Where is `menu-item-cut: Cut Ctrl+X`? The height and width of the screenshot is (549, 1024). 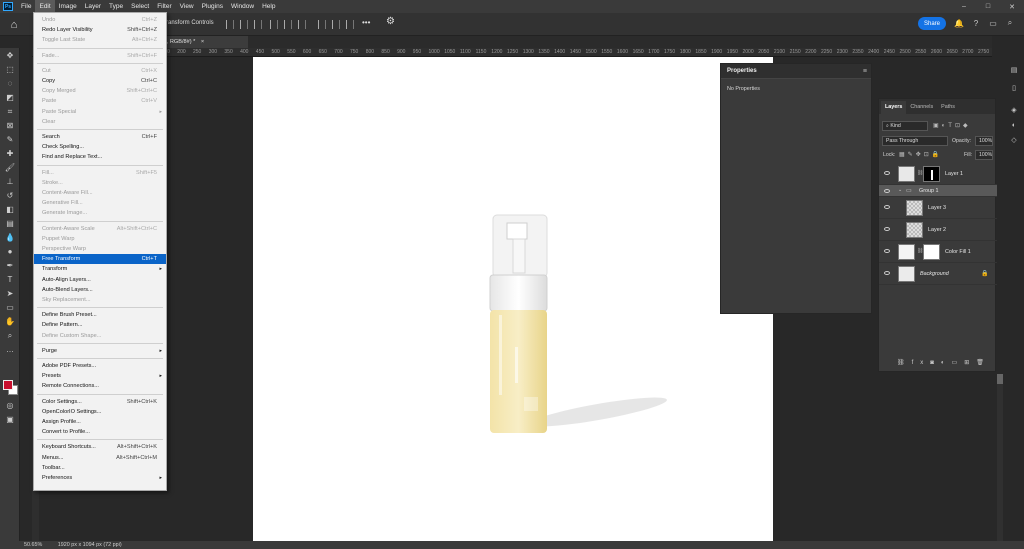
menu-item-cut: Cut Ctrl+X is located at coordinates (100, 71).